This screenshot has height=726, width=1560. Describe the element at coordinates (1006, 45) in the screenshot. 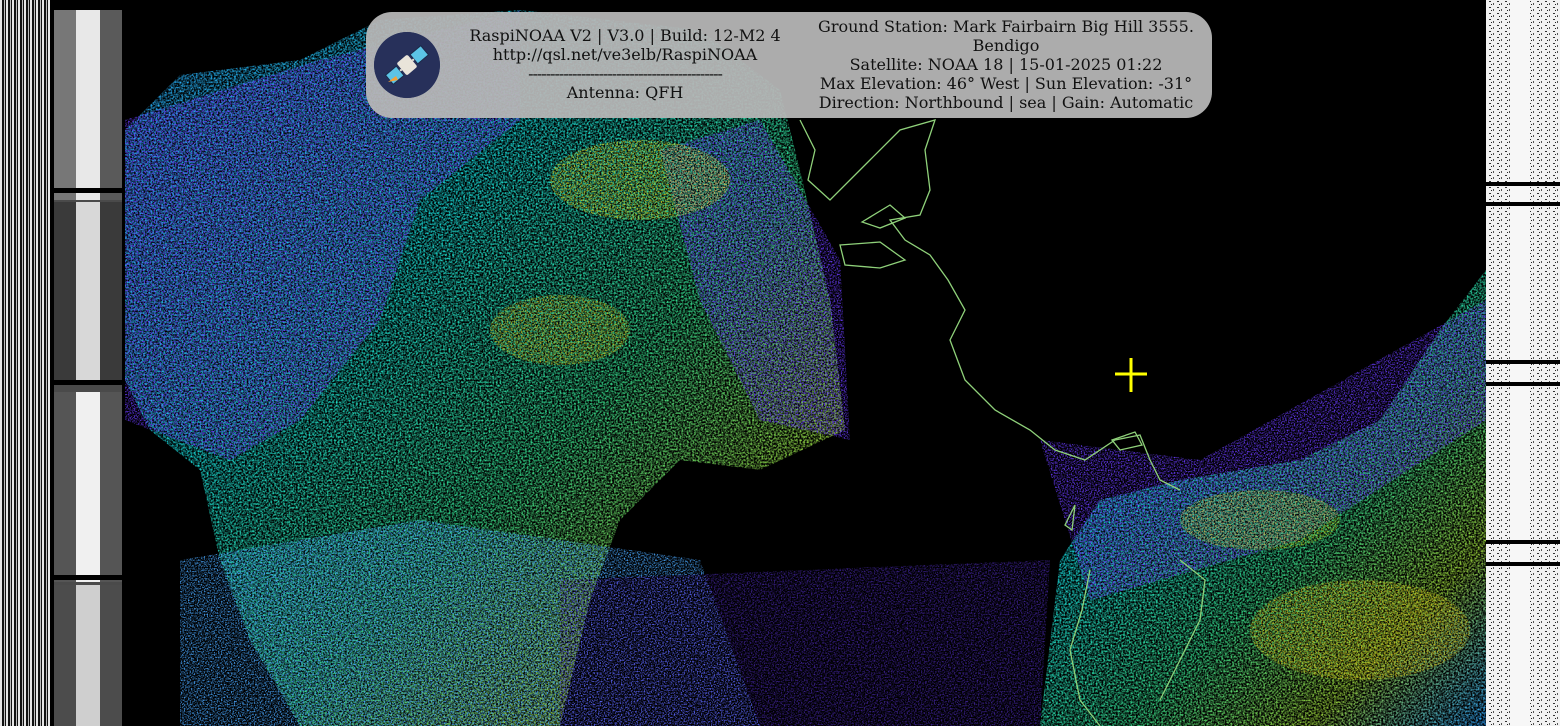

I see `station-location: Bendigo` at that location.